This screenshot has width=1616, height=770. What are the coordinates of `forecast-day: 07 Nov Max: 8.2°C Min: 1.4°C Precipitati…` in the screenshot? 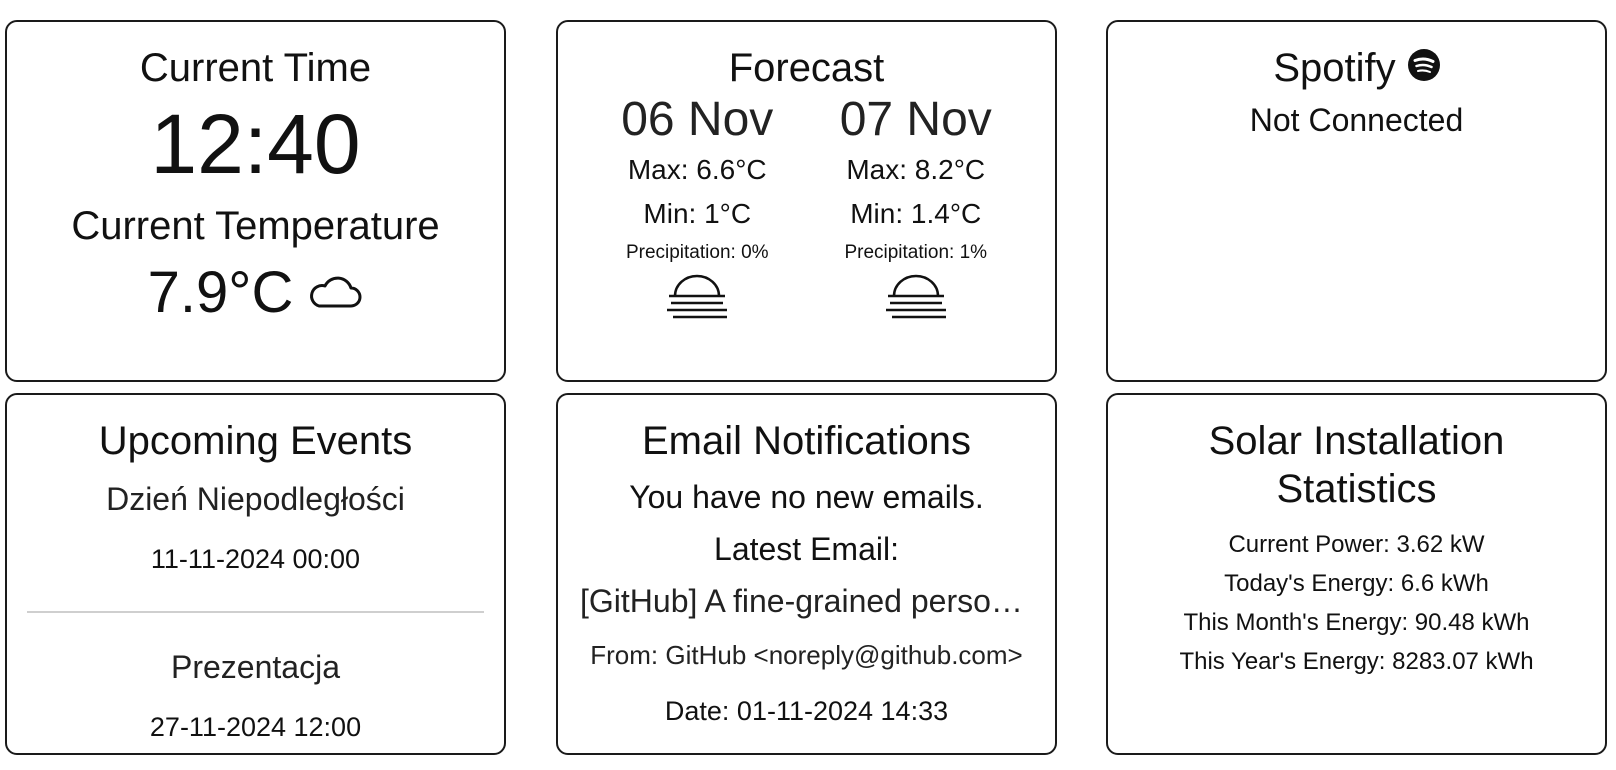 It's located at (916, 208).